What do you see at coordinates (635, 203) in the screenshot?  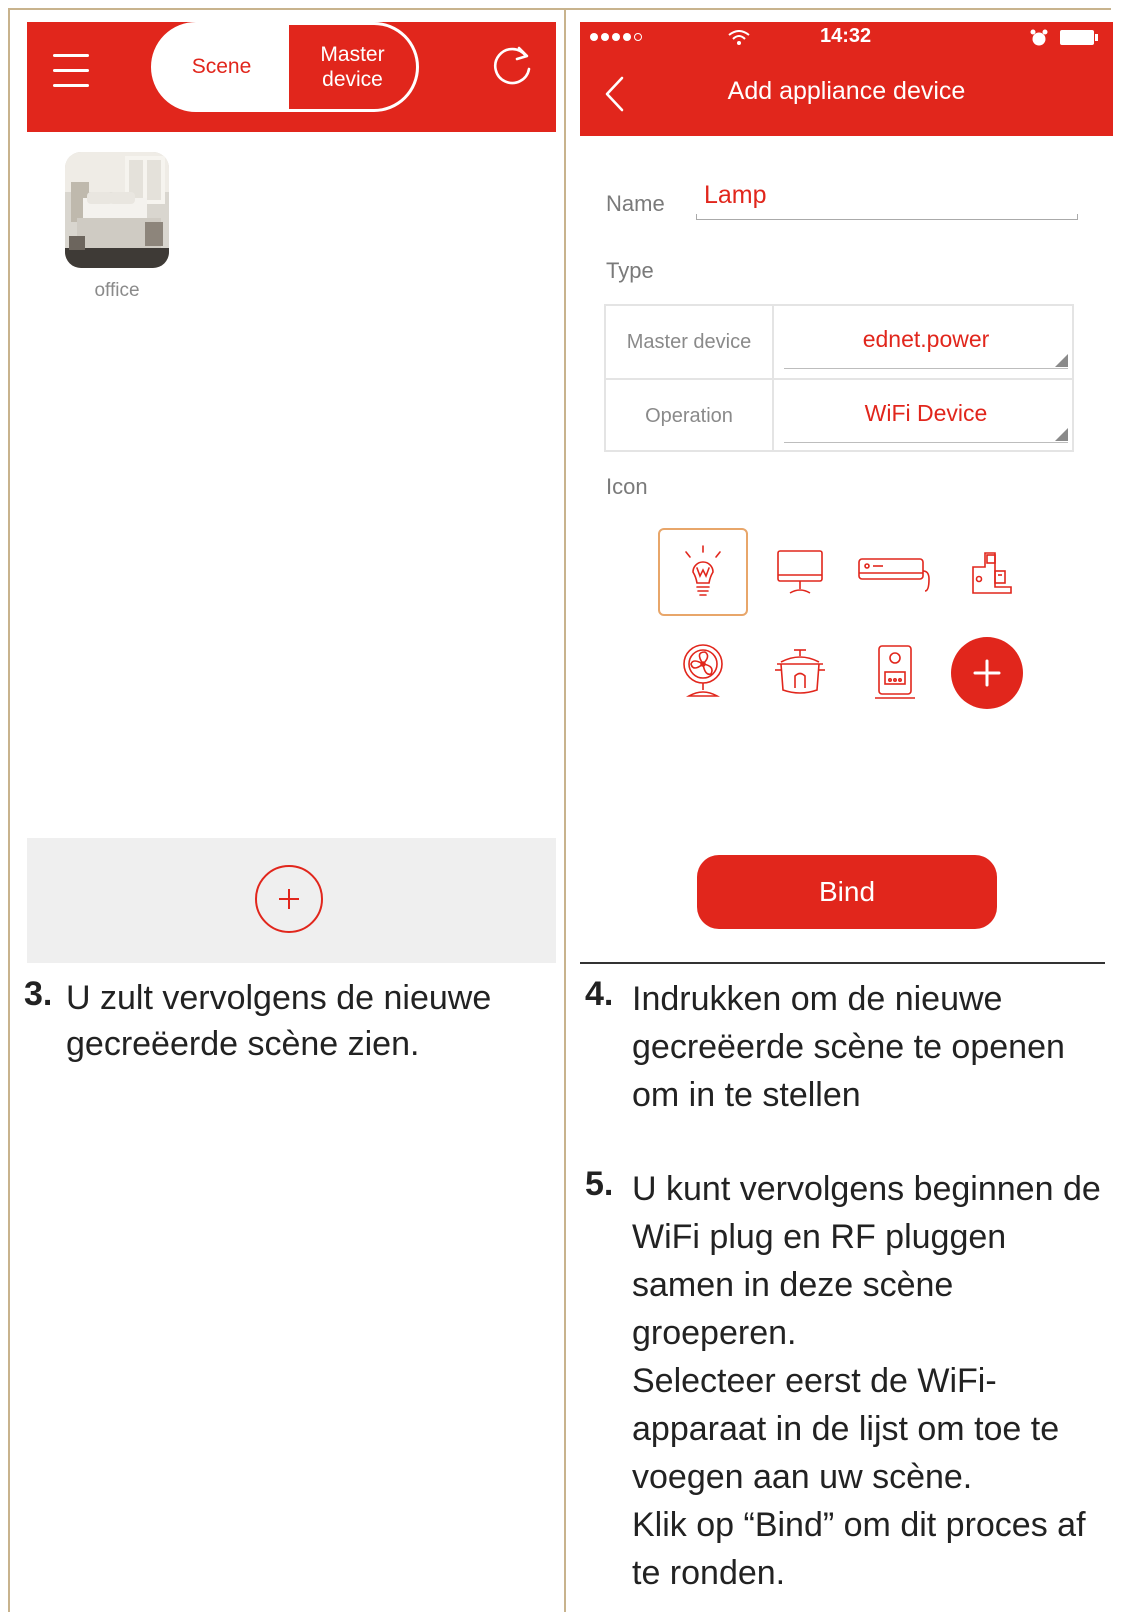 I see `name-label: Name` at bounding box center [635, 203].